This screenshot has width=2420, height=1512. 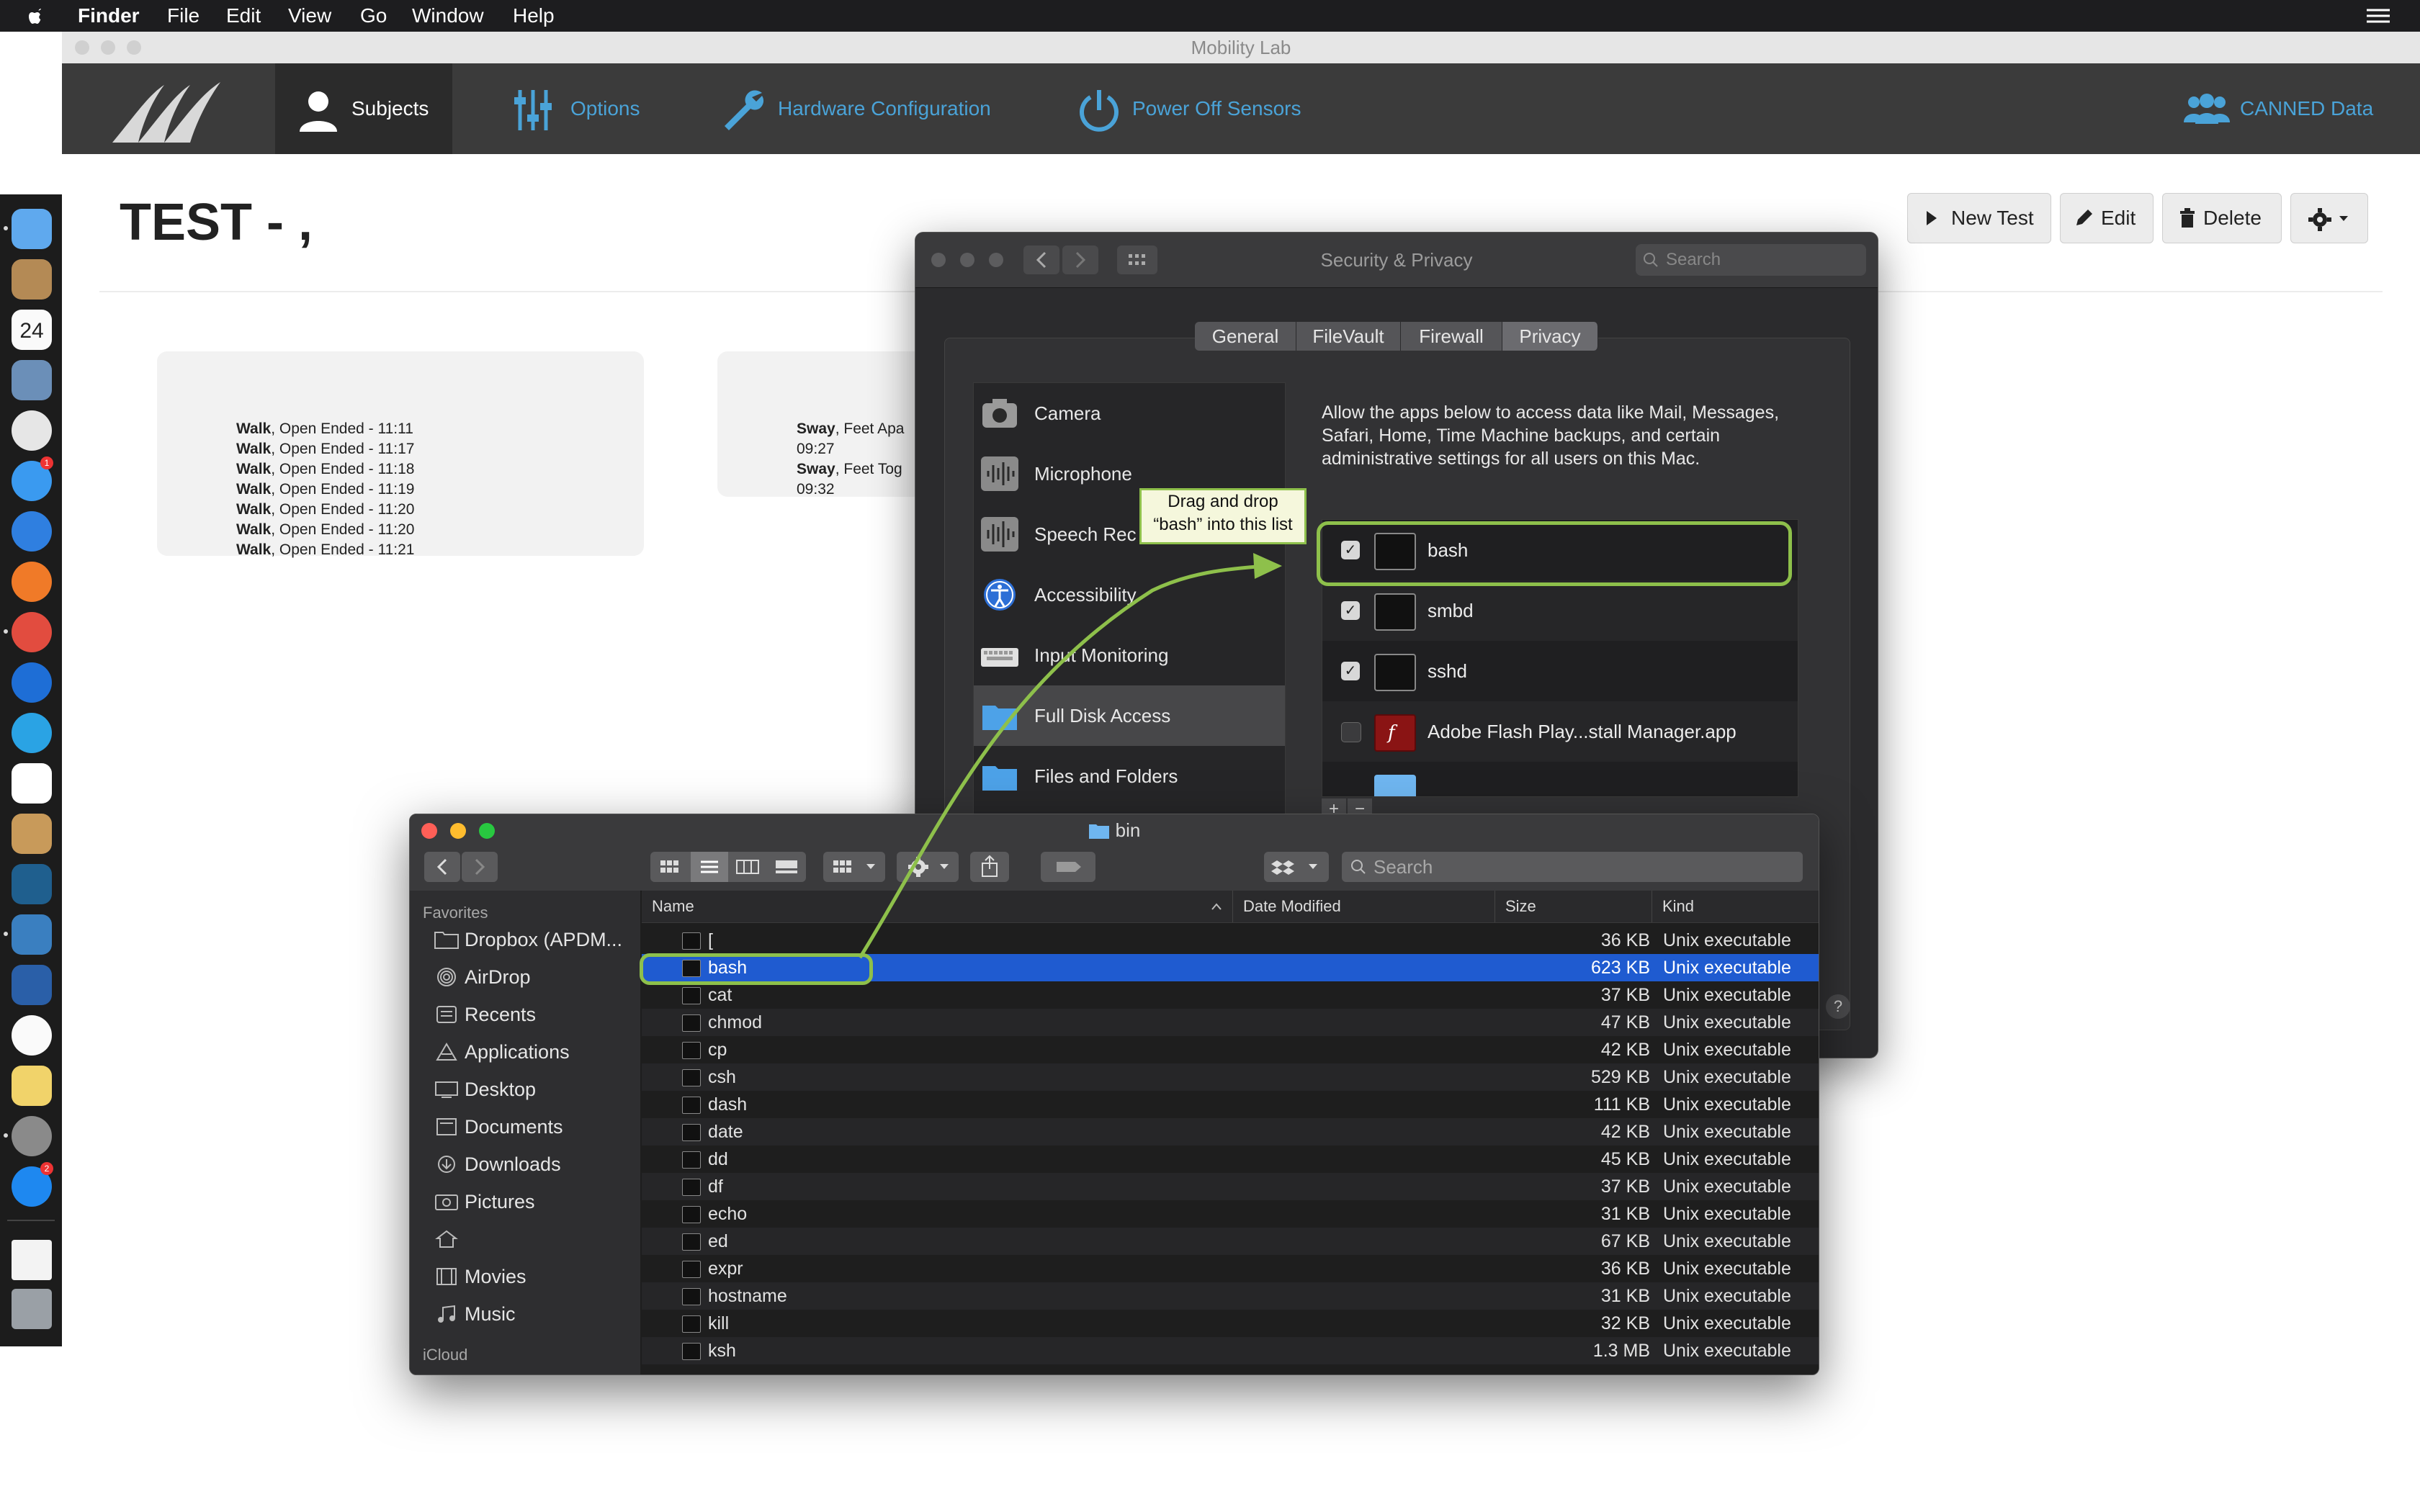 What do you see at coordinates (2319, 219) in the screenshot?
I see `gear-icon` at bounding box center [2319, 219].